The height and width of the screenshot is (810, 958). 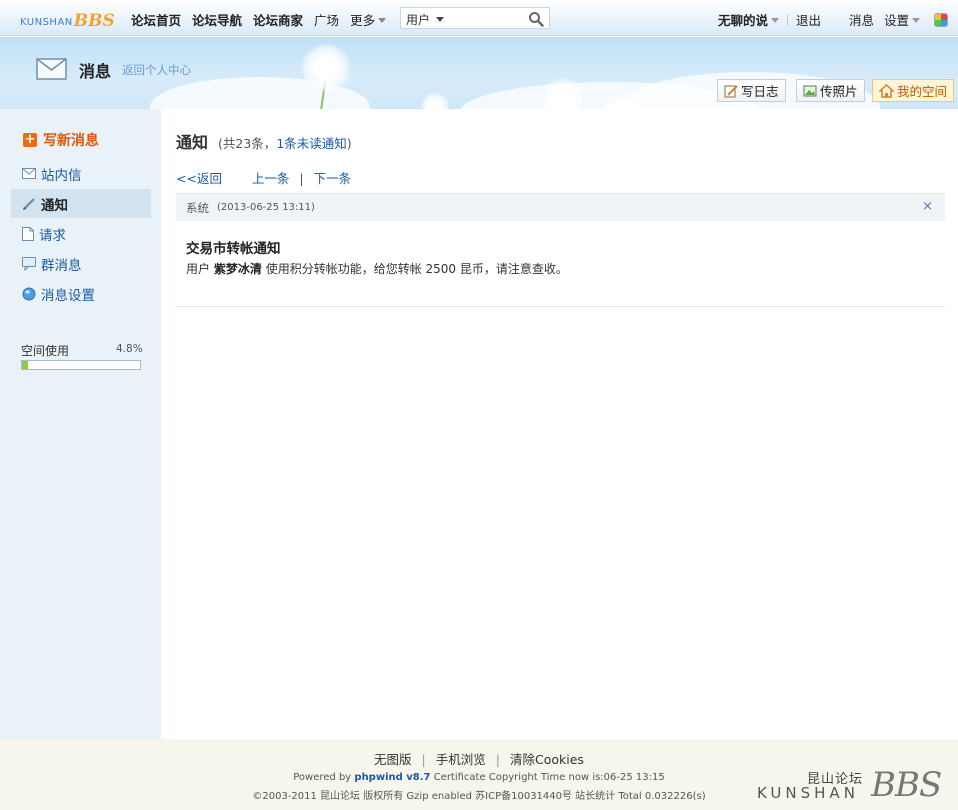 I want to click on nav-square: 广场, so click(x=326, y=19).